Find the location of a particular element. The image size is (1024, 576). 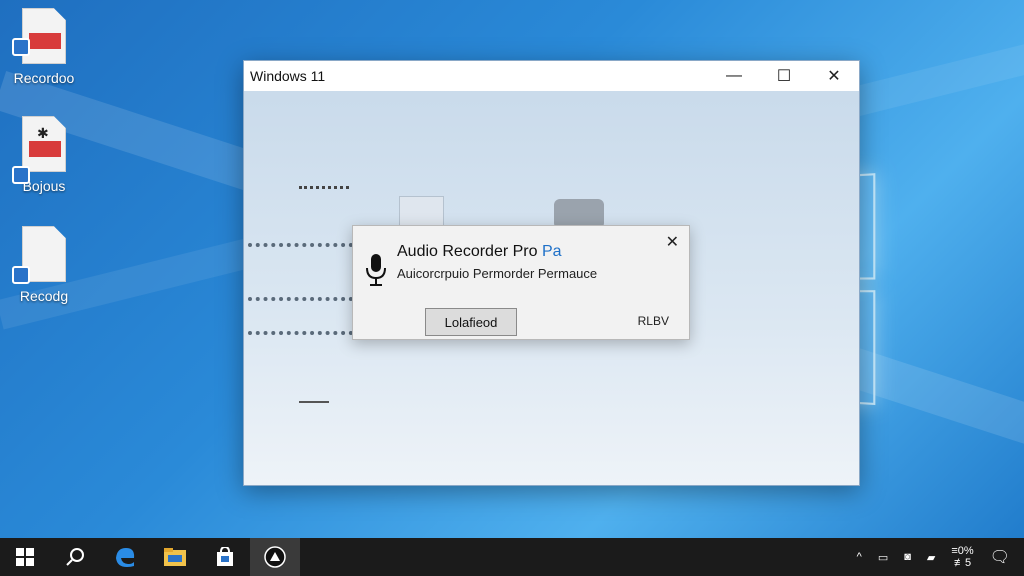

document-bug-icon: ✱ is located at coordinates (44, 144).